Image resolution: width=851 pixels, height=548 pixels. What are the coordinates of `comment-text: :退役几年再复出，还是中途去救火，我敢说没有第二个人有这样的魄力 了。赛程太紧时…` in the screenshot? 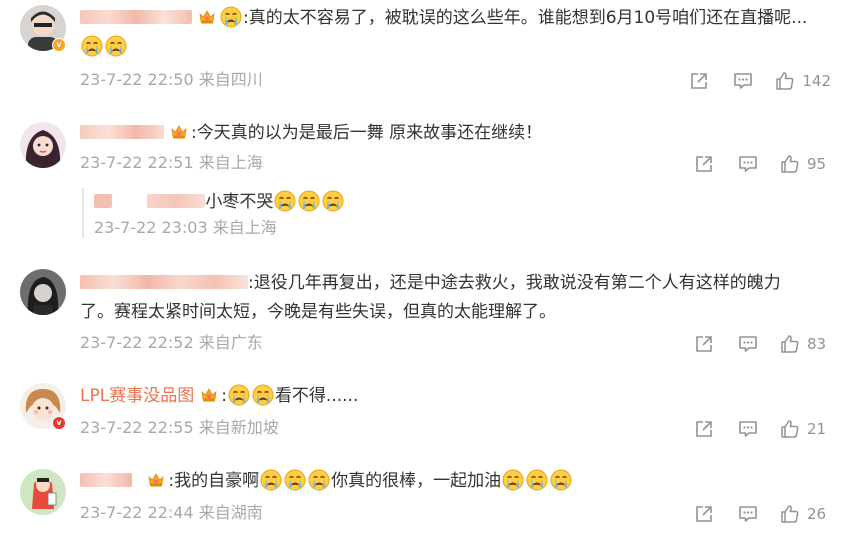 It's located at (456, 298).